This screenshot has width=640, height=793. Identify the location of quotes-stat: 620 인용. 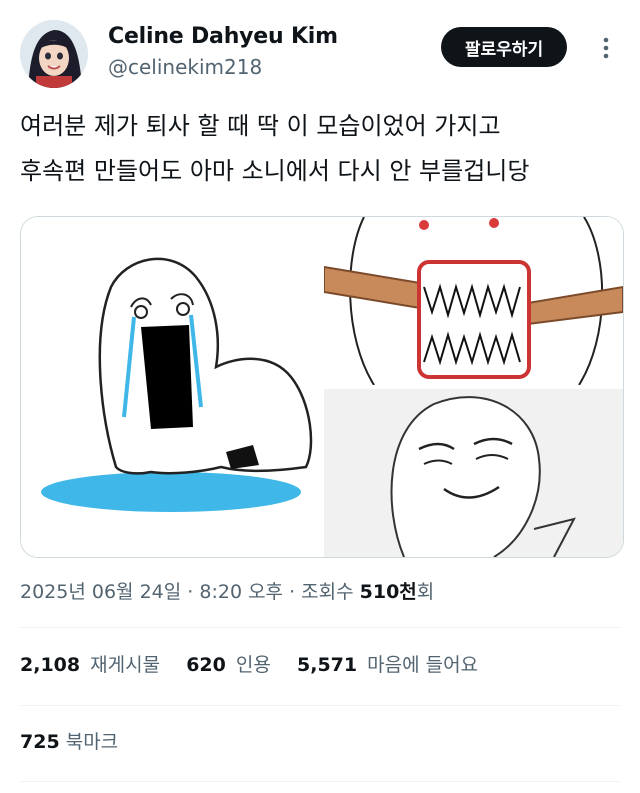
(230, 665).